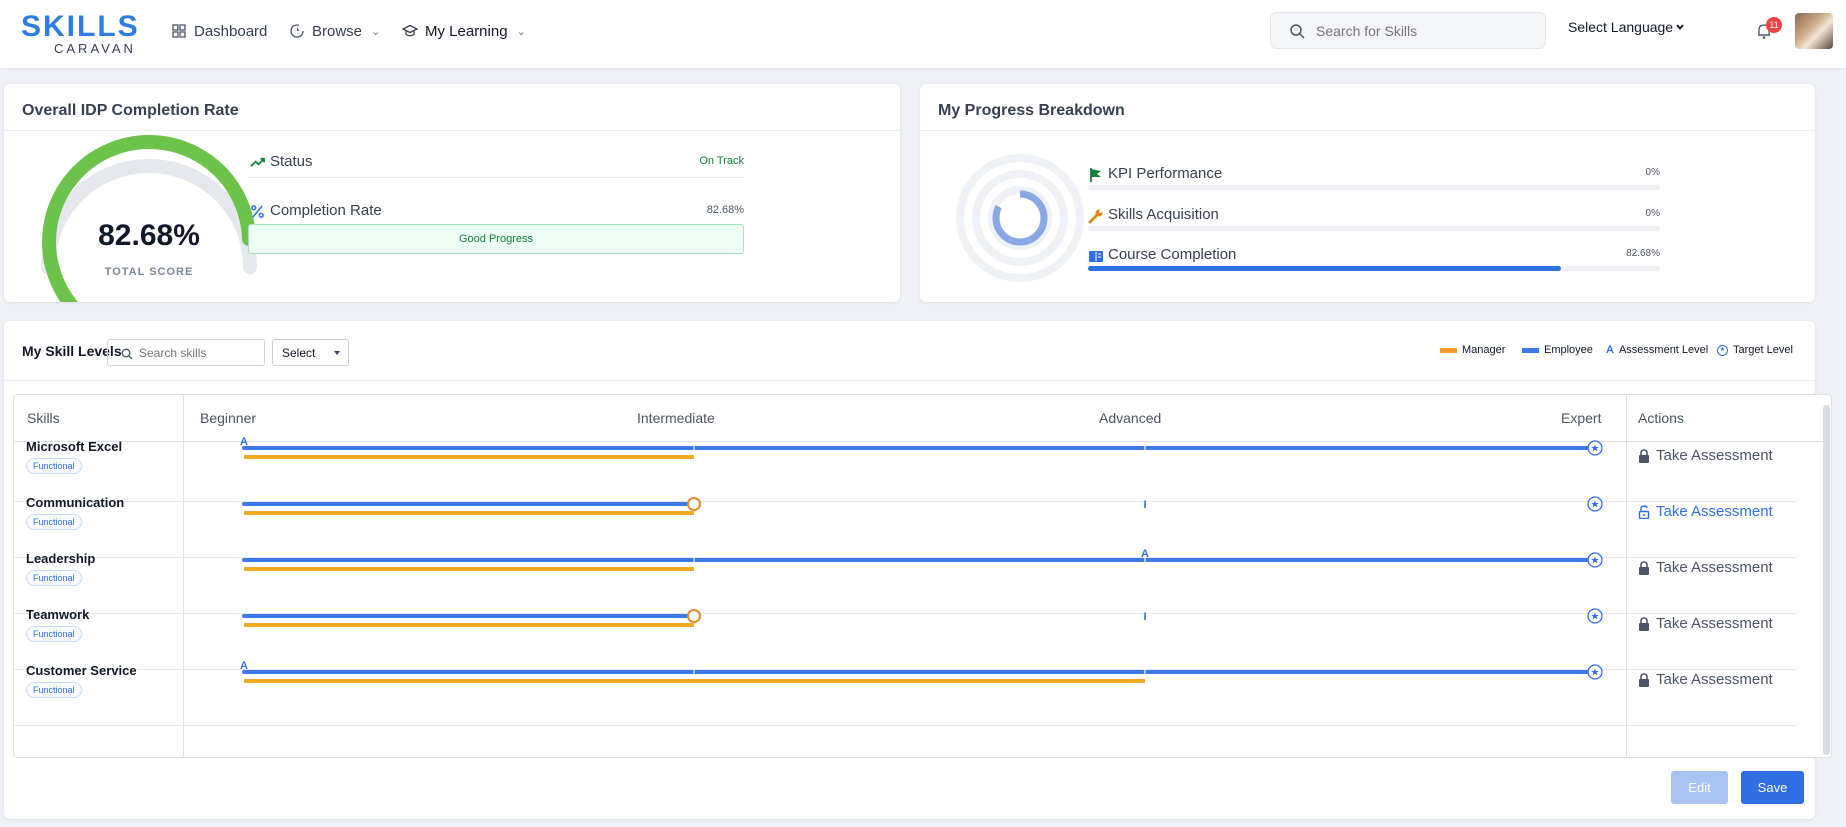 This screenshot has height=827, width=1846. I want to click on logo-sub-text: CARAVAN, so click(95, 48).